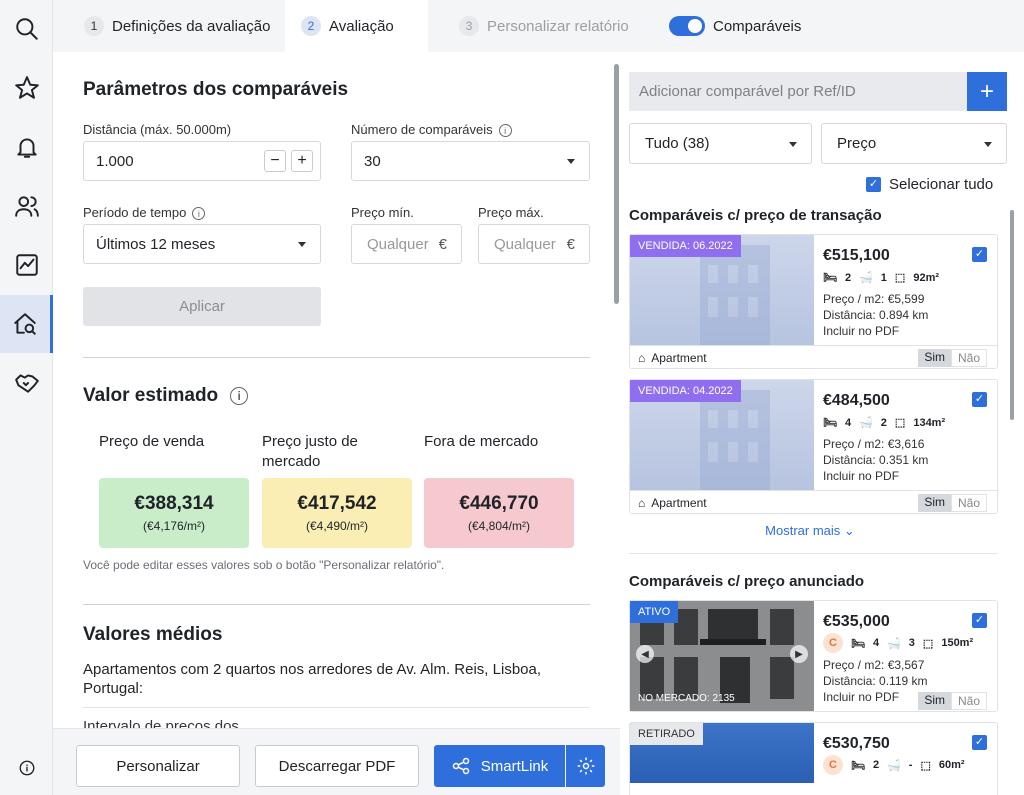  What do you see at coordinates (848, 277) in the screenshot?
I see `bed-count: 2` at bounding box center [848, 277].